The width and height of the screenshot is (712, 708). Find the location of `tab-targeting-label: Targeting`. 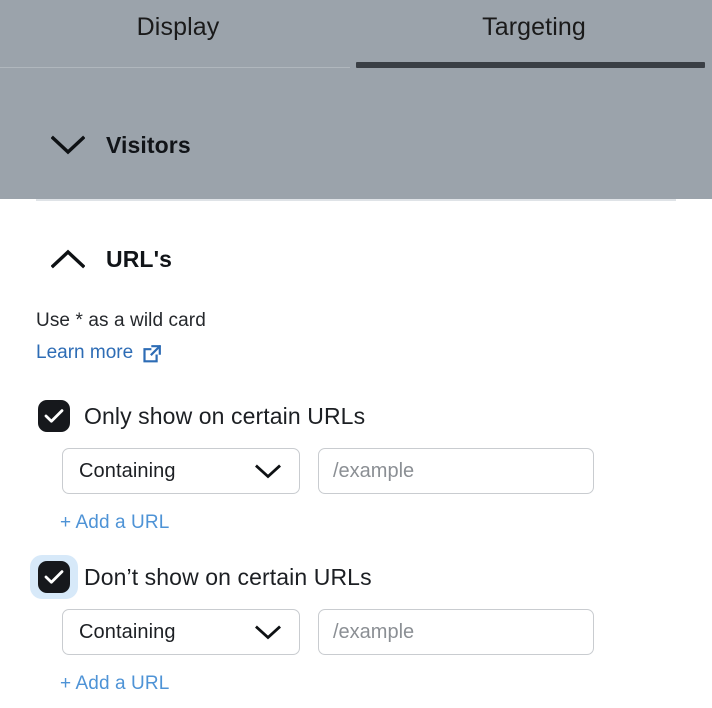

tab-targeting-label: Targeting is located at coordinates (534, 26).